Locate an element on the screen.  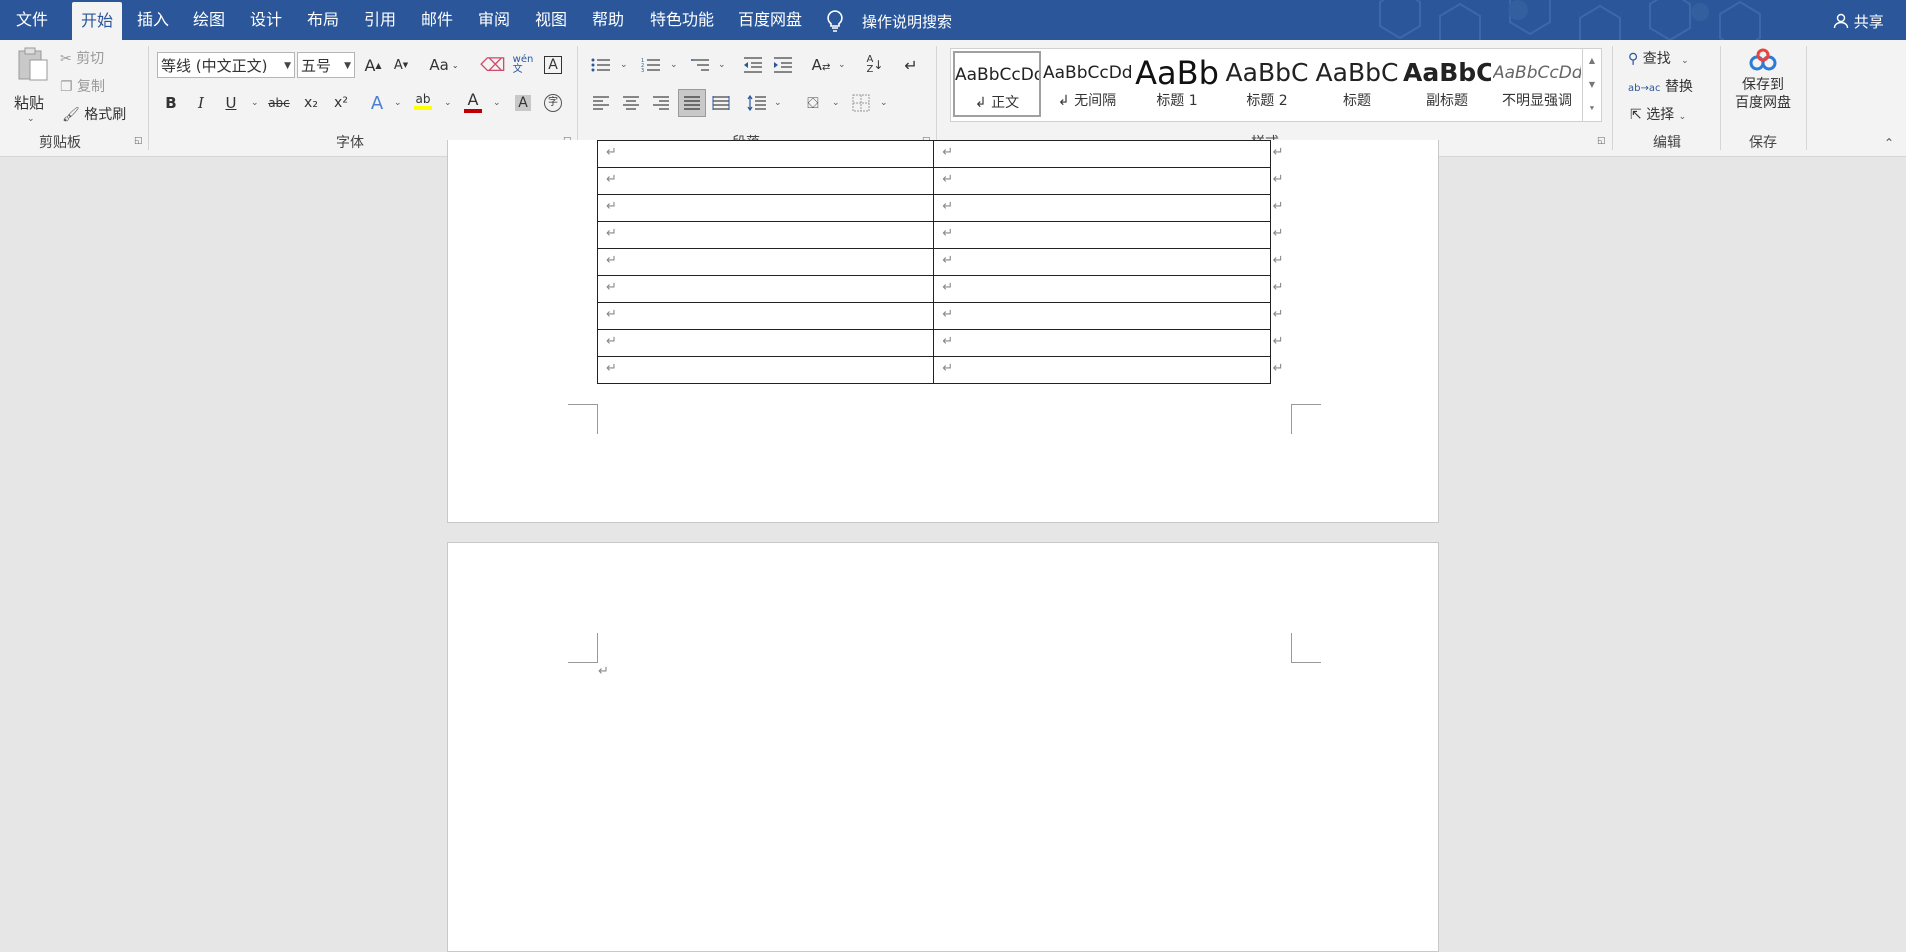
shrink-font-button: A ▼ is located at coordinates (401, 65).